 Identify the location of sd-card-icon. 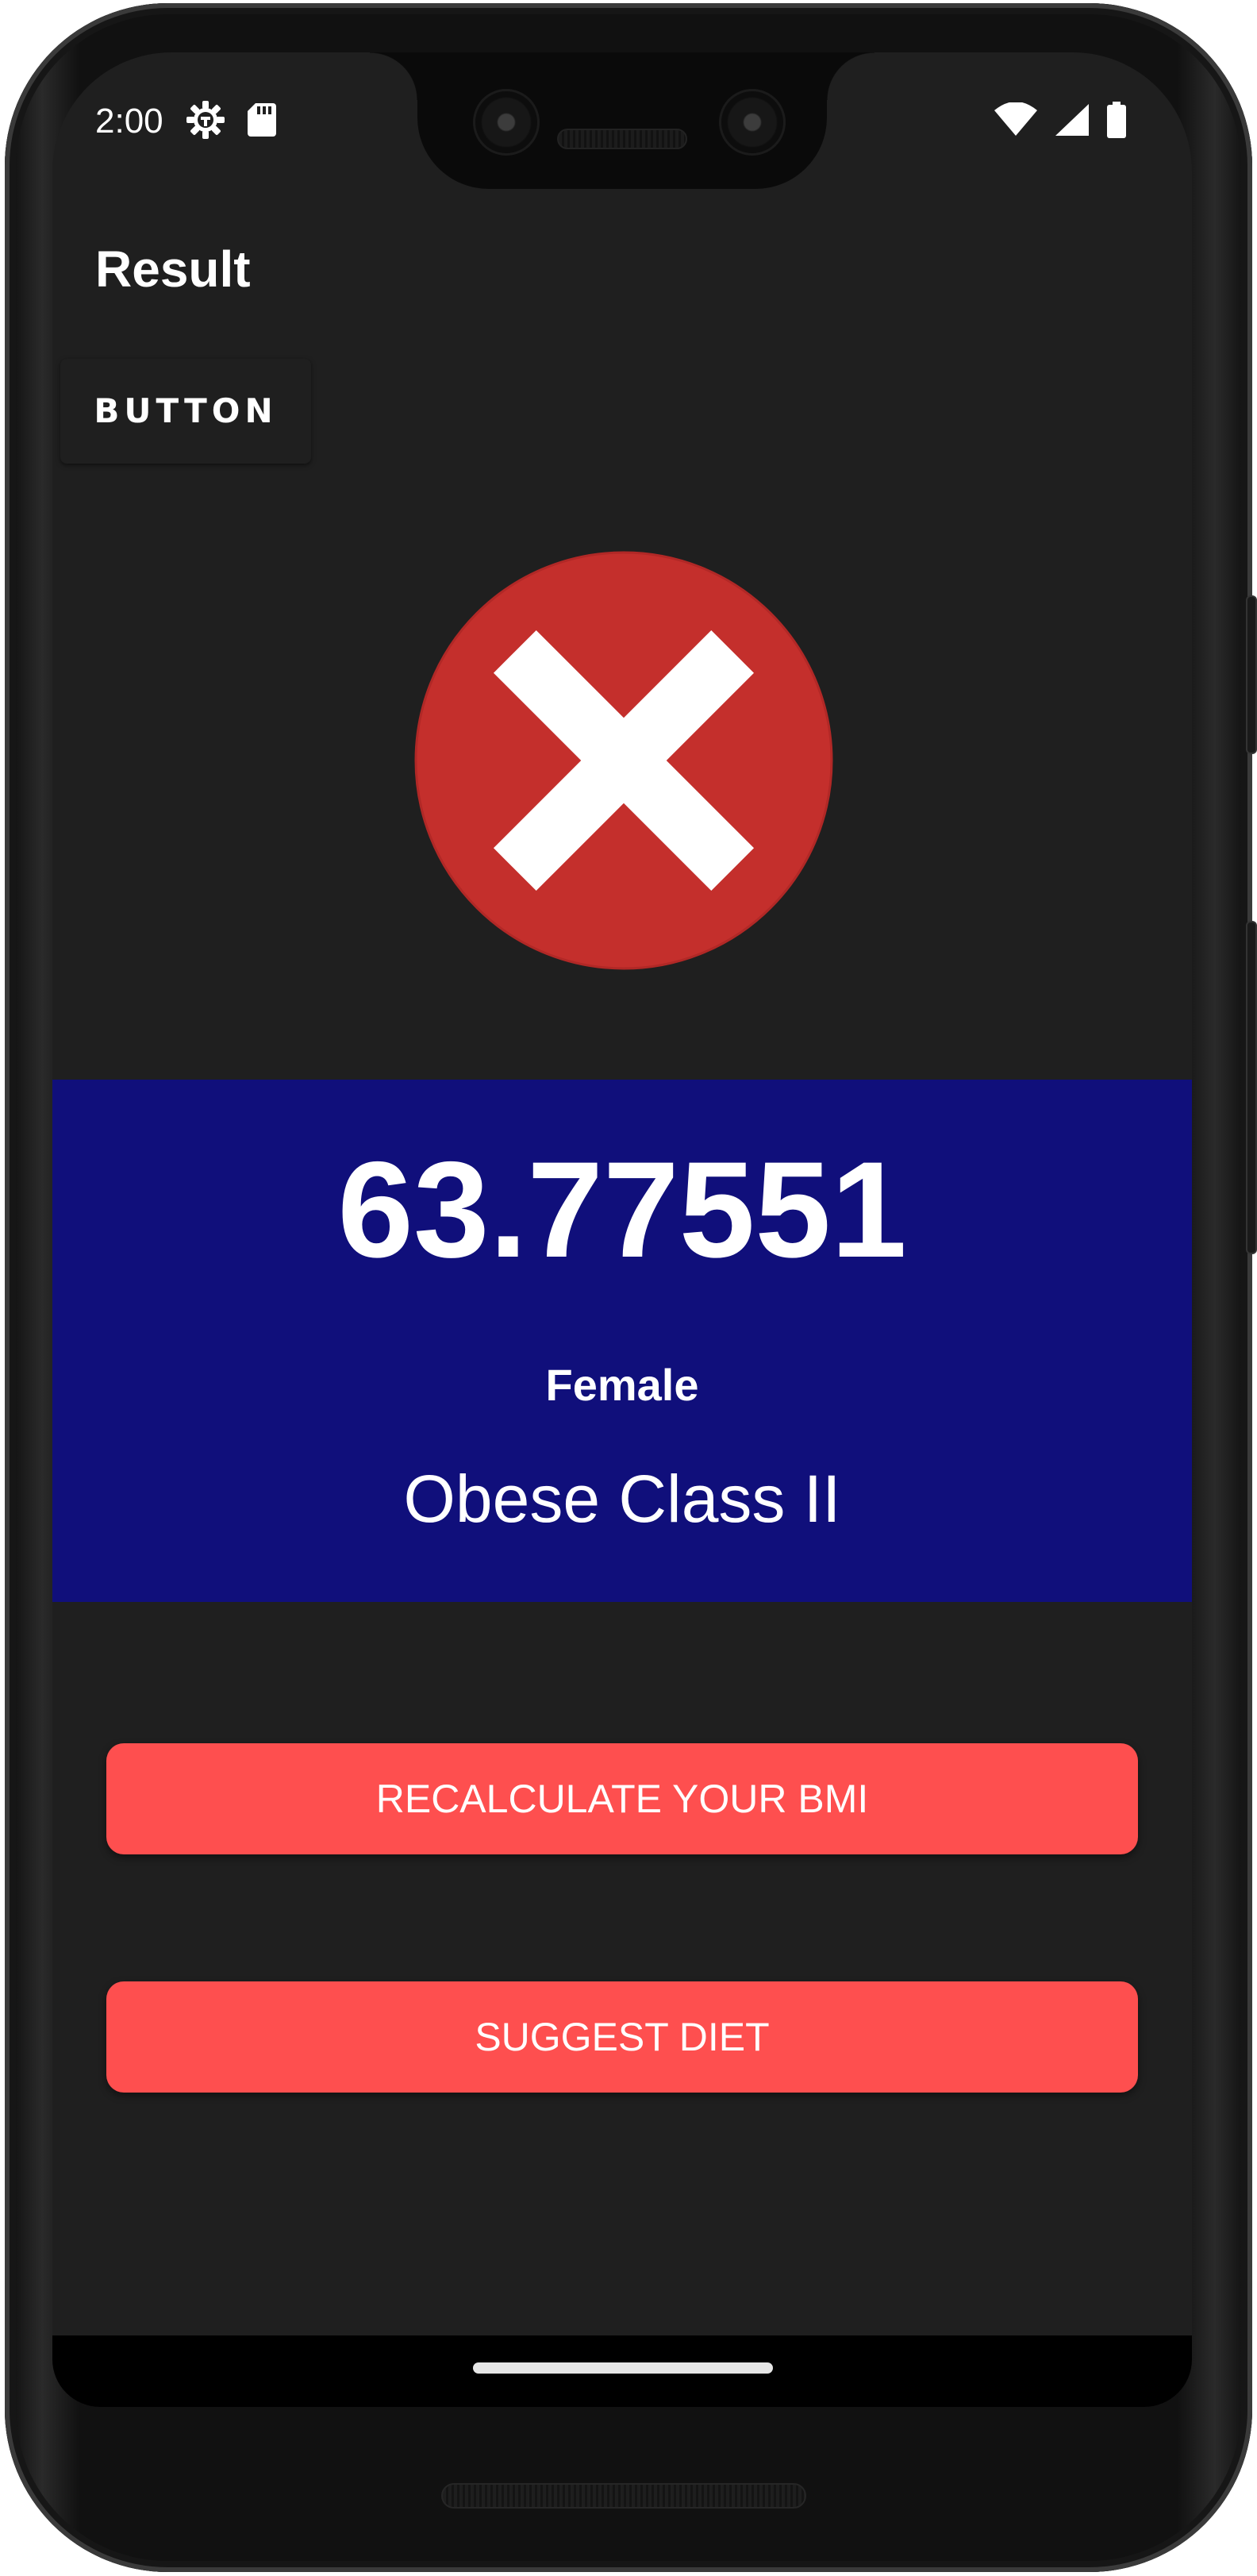
(262, 122).